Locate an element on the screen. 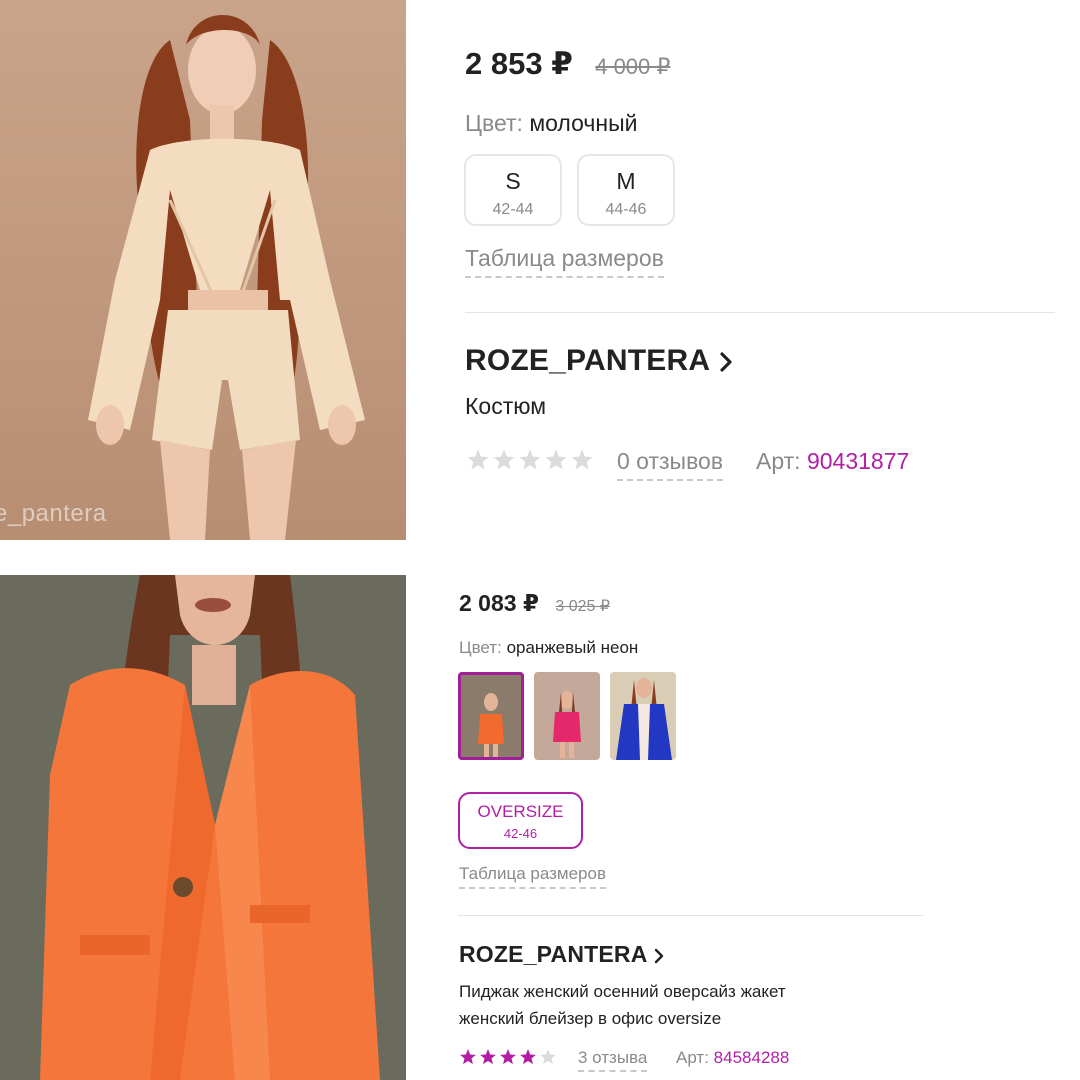  color-swatch-orange is located at coordinates (491, 716).